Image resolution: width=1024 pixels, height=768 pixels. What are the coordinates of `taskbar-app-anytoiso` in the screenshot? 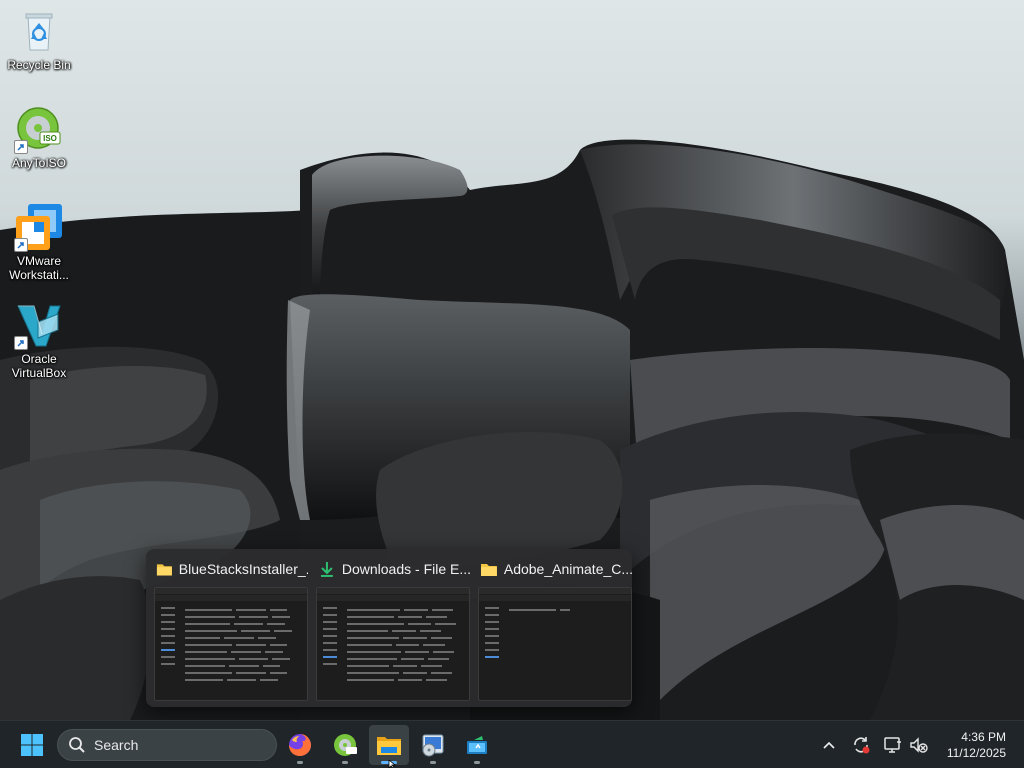 It's located at (345, 745).